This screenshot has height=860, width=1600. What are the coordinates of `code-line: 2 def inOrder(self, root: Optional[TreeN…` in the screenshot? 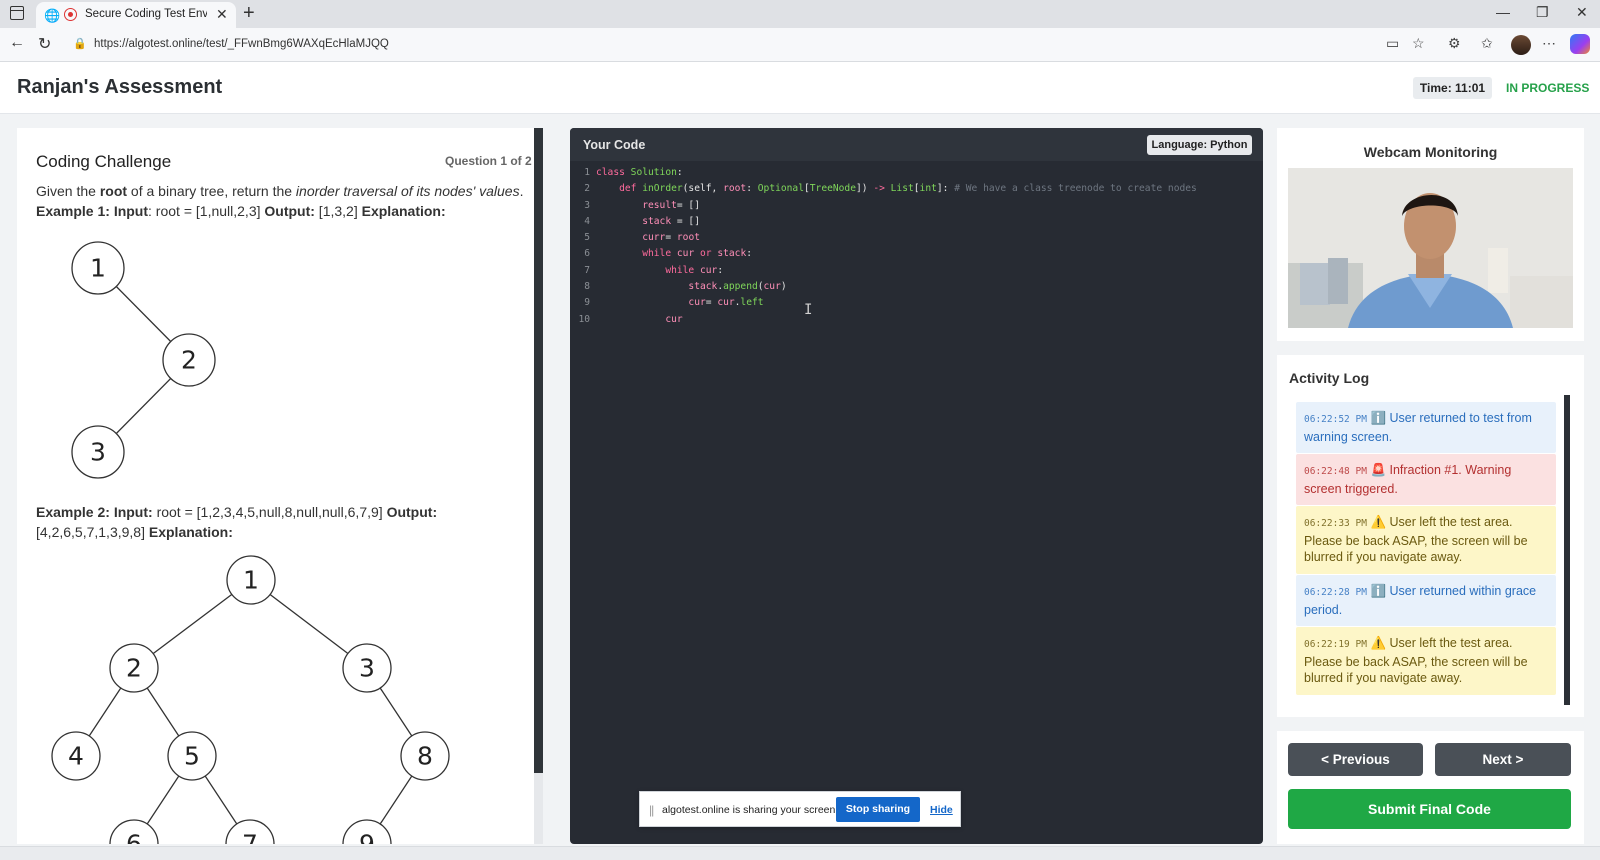 It's located at (916, 189).